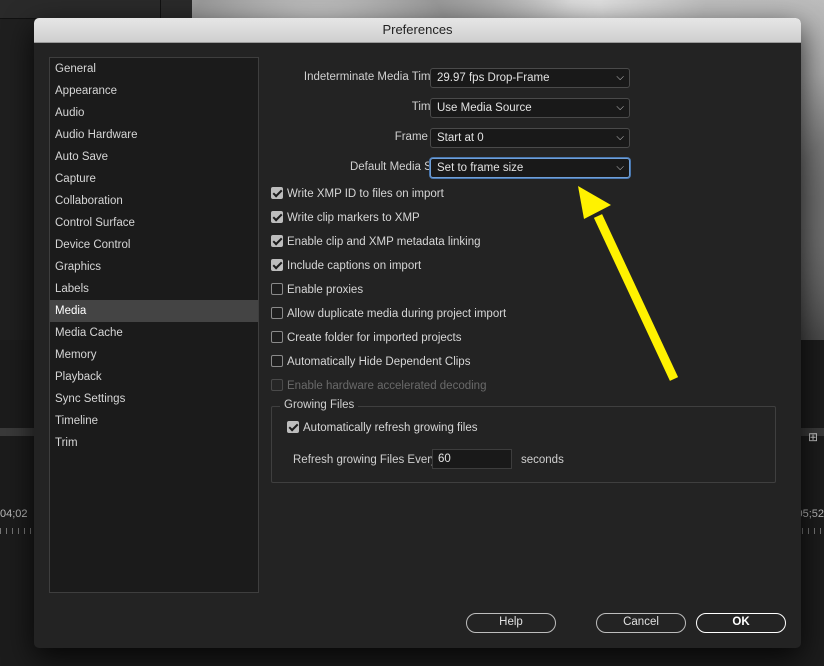 The image size is (824, 666). Describe the element at coordinates (530, 168) in the screenshot. I see `media-scaling-dropdown: Set to frame size ⌵` at that location.